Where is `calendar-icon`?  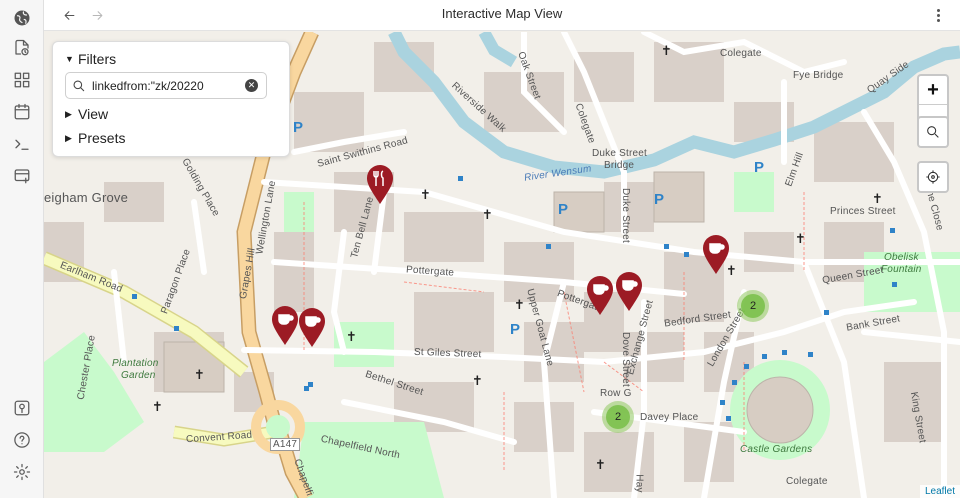
calendar-icon is located at coordinates (22, 112).